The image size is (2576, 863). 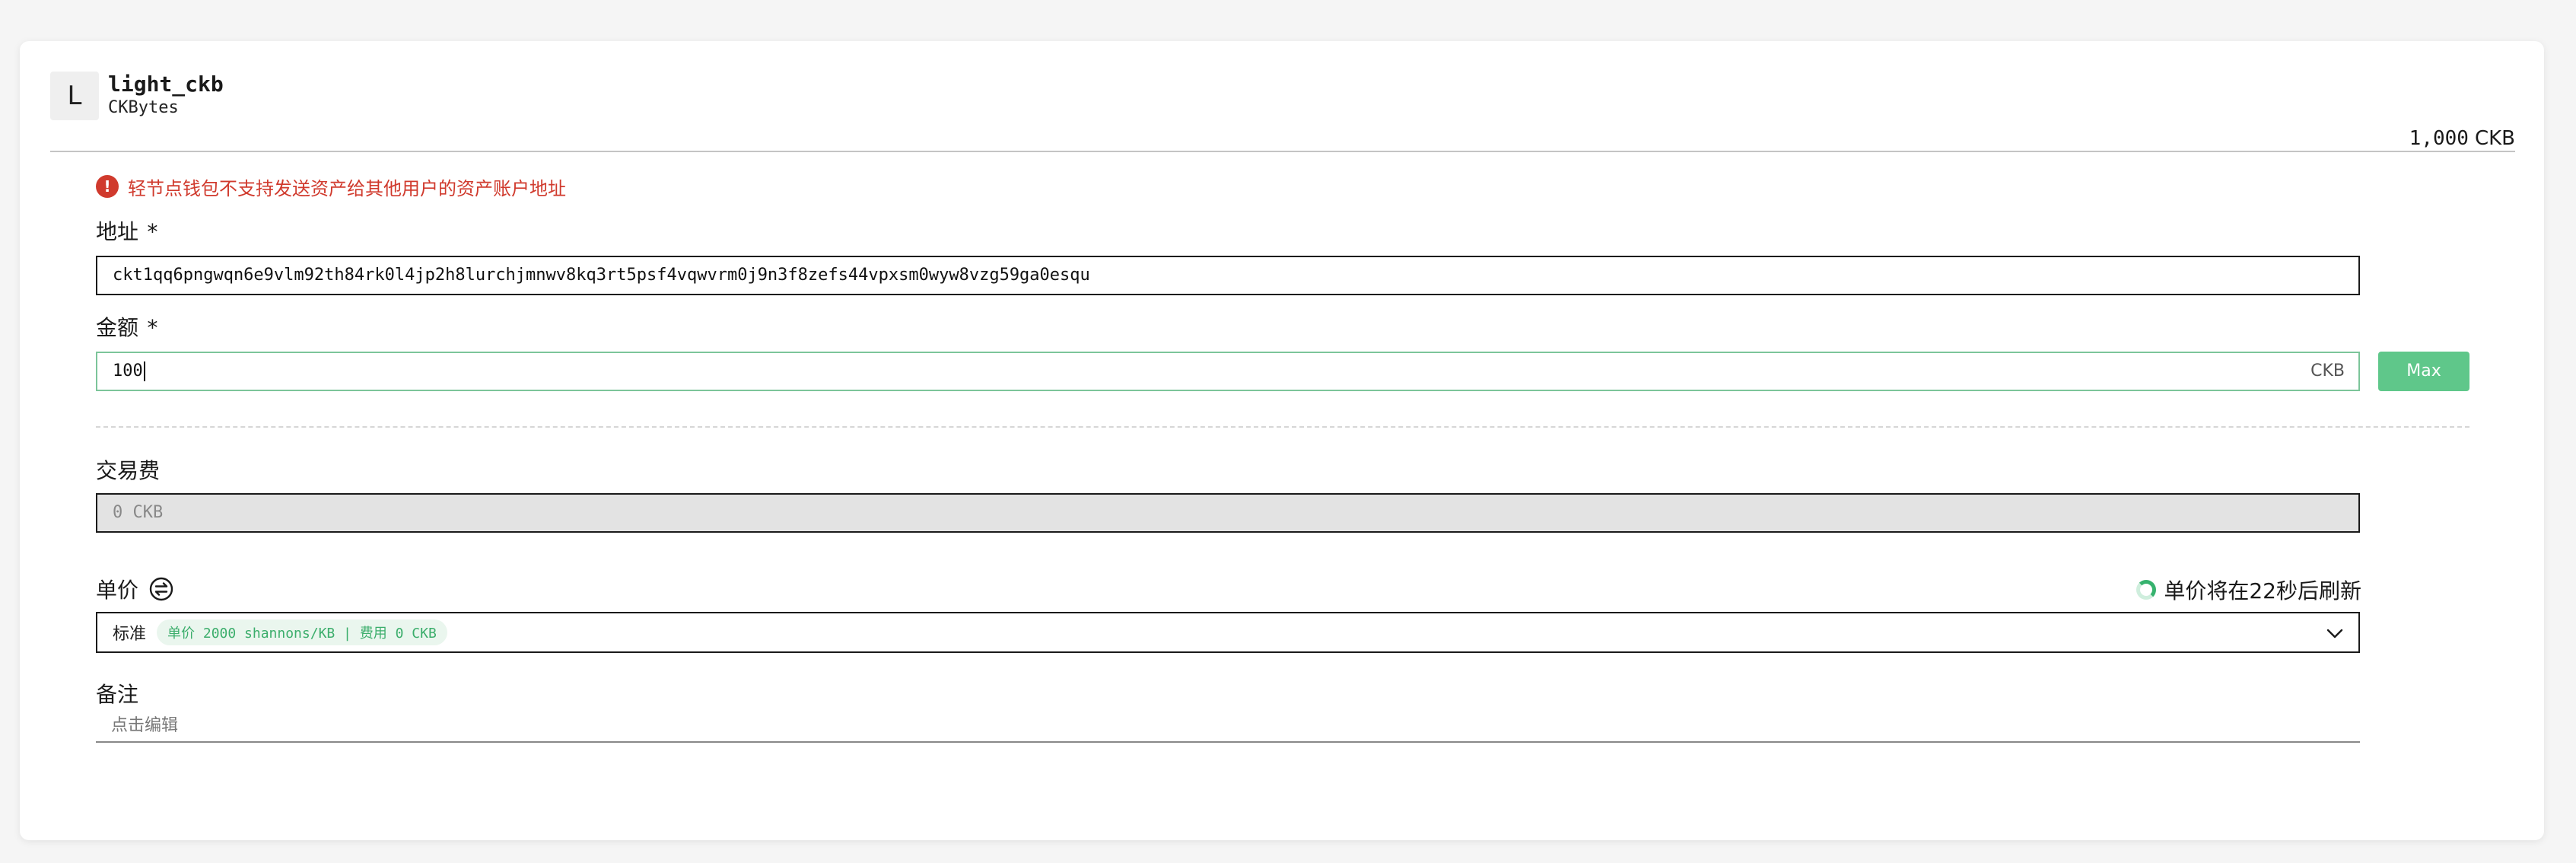 I want to click on loading-spinner-icon, so click(x=2146, y=590).